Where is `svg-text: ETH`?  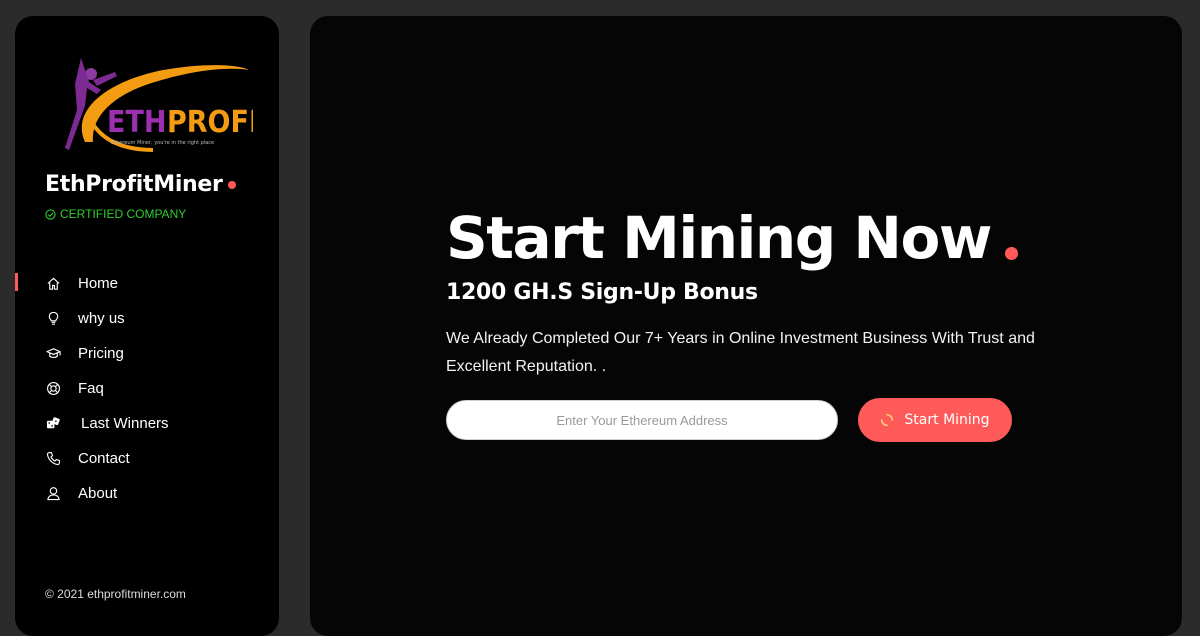
svg-text: ETH is located at coordinates (136, 122).